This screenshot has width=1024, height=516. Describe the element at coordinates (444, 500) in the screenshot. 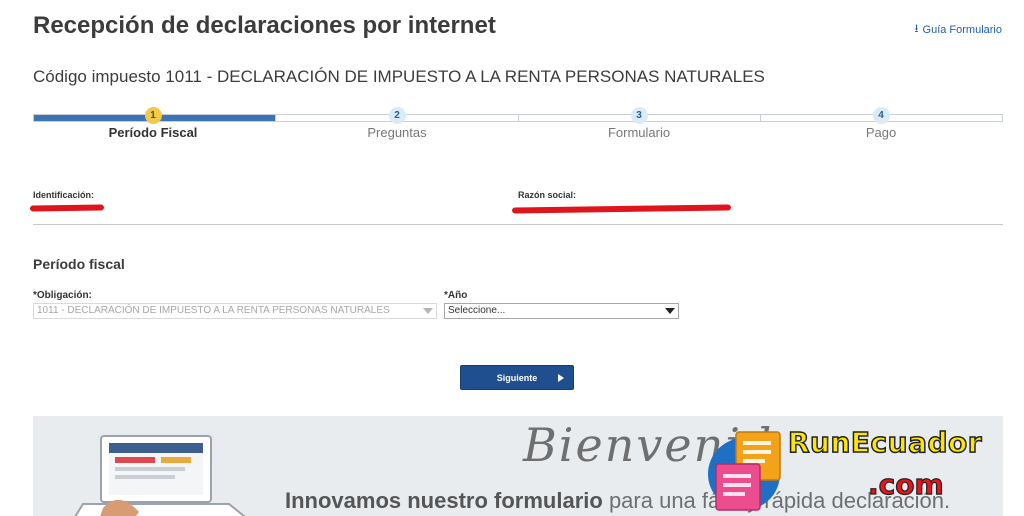

I see `tagline-bold: Innovamos nuestro formulario` at that location.